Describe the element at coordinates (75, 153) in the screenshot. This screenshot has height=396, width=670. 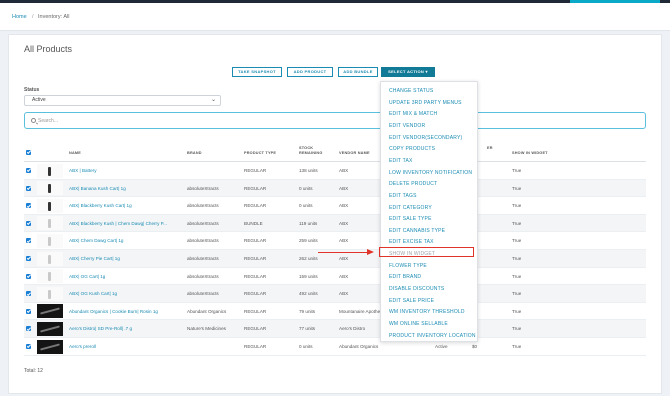
I see `column-header-name: NAME` at that location.